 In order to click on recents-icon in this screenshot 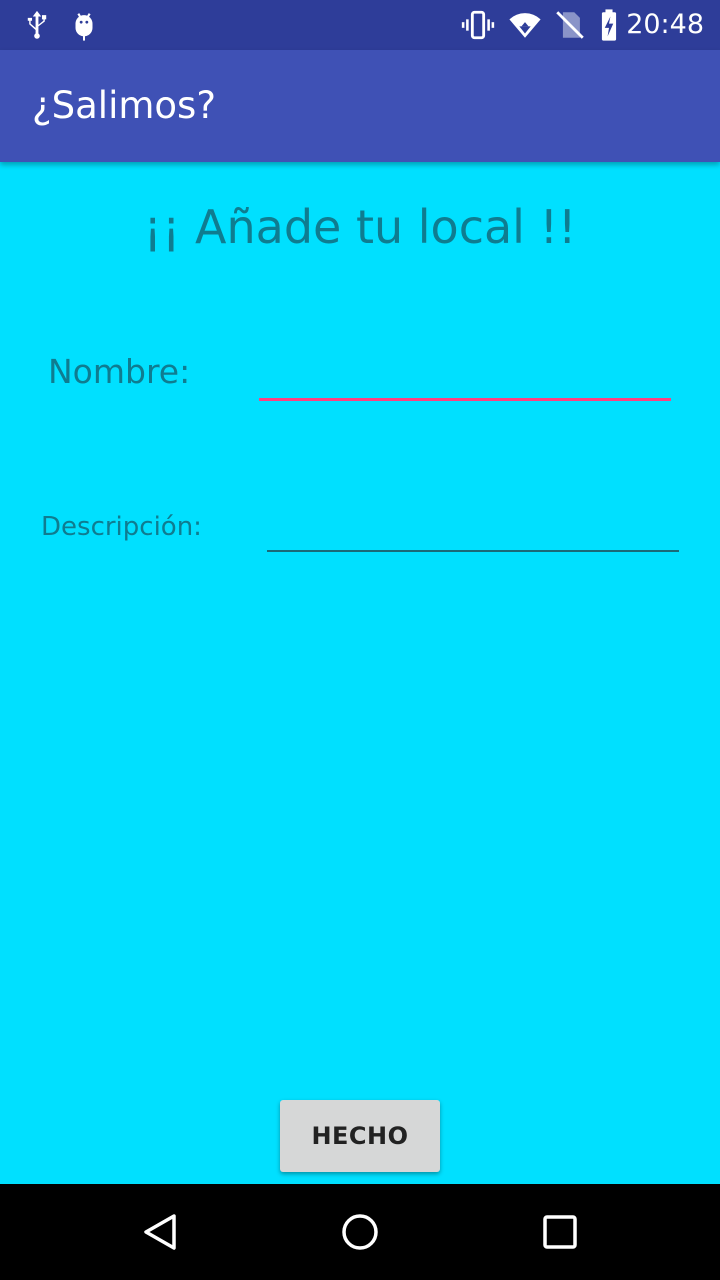, I will do `click(560, 1232)`.